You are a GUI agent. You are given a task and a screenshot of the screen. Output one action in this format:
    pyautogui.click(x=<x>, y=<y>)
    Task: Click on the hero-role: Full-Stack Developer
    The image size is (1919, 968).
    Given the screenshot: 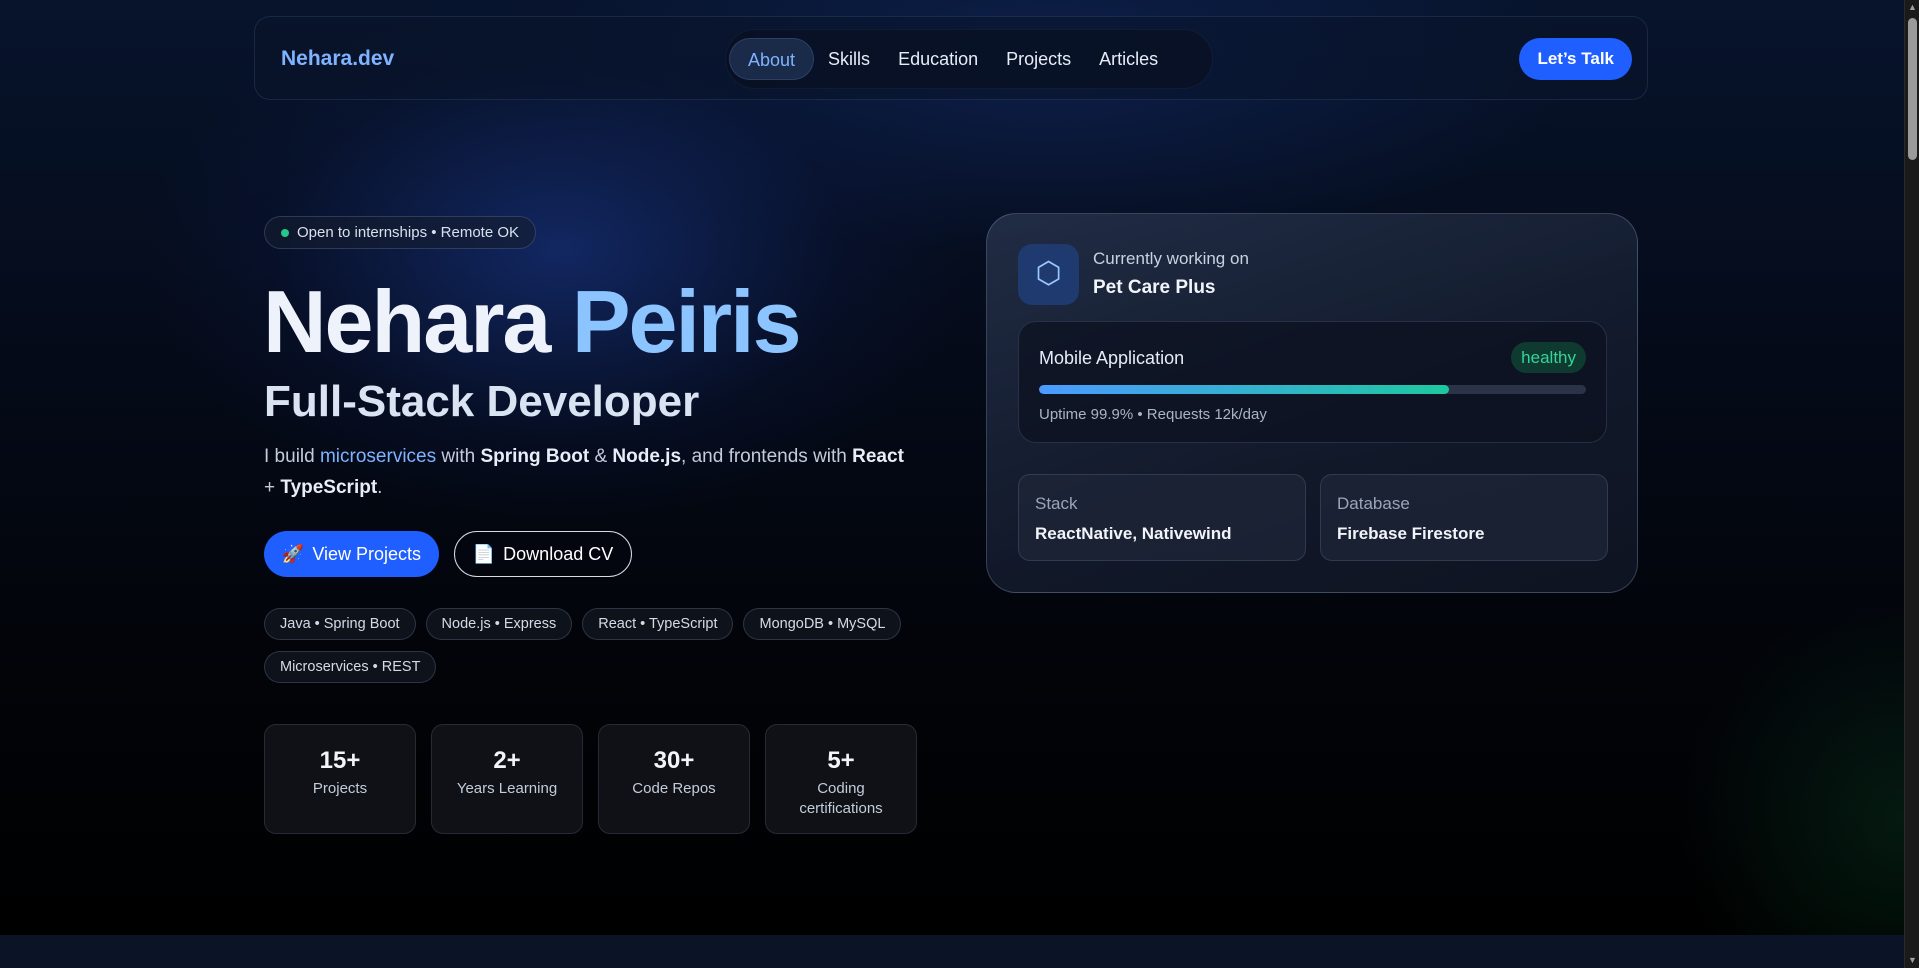 What is the action you would take?
    pyautogui.click(x=482, y=401)
    